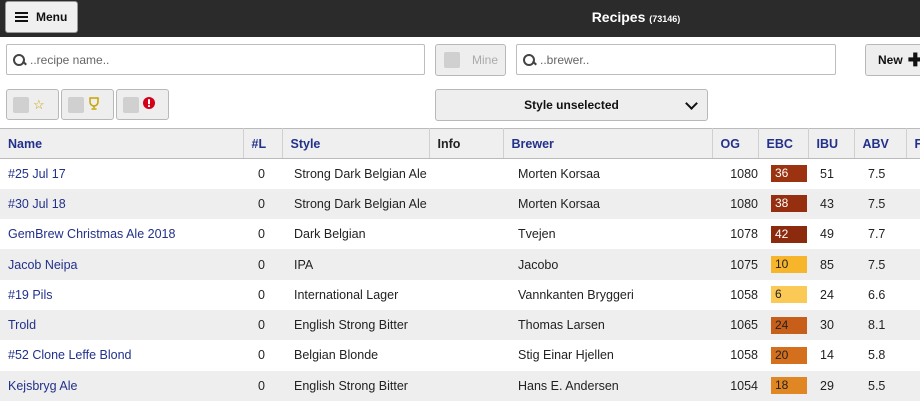  I want to click on column-header-style: Style, so click(356, 143).